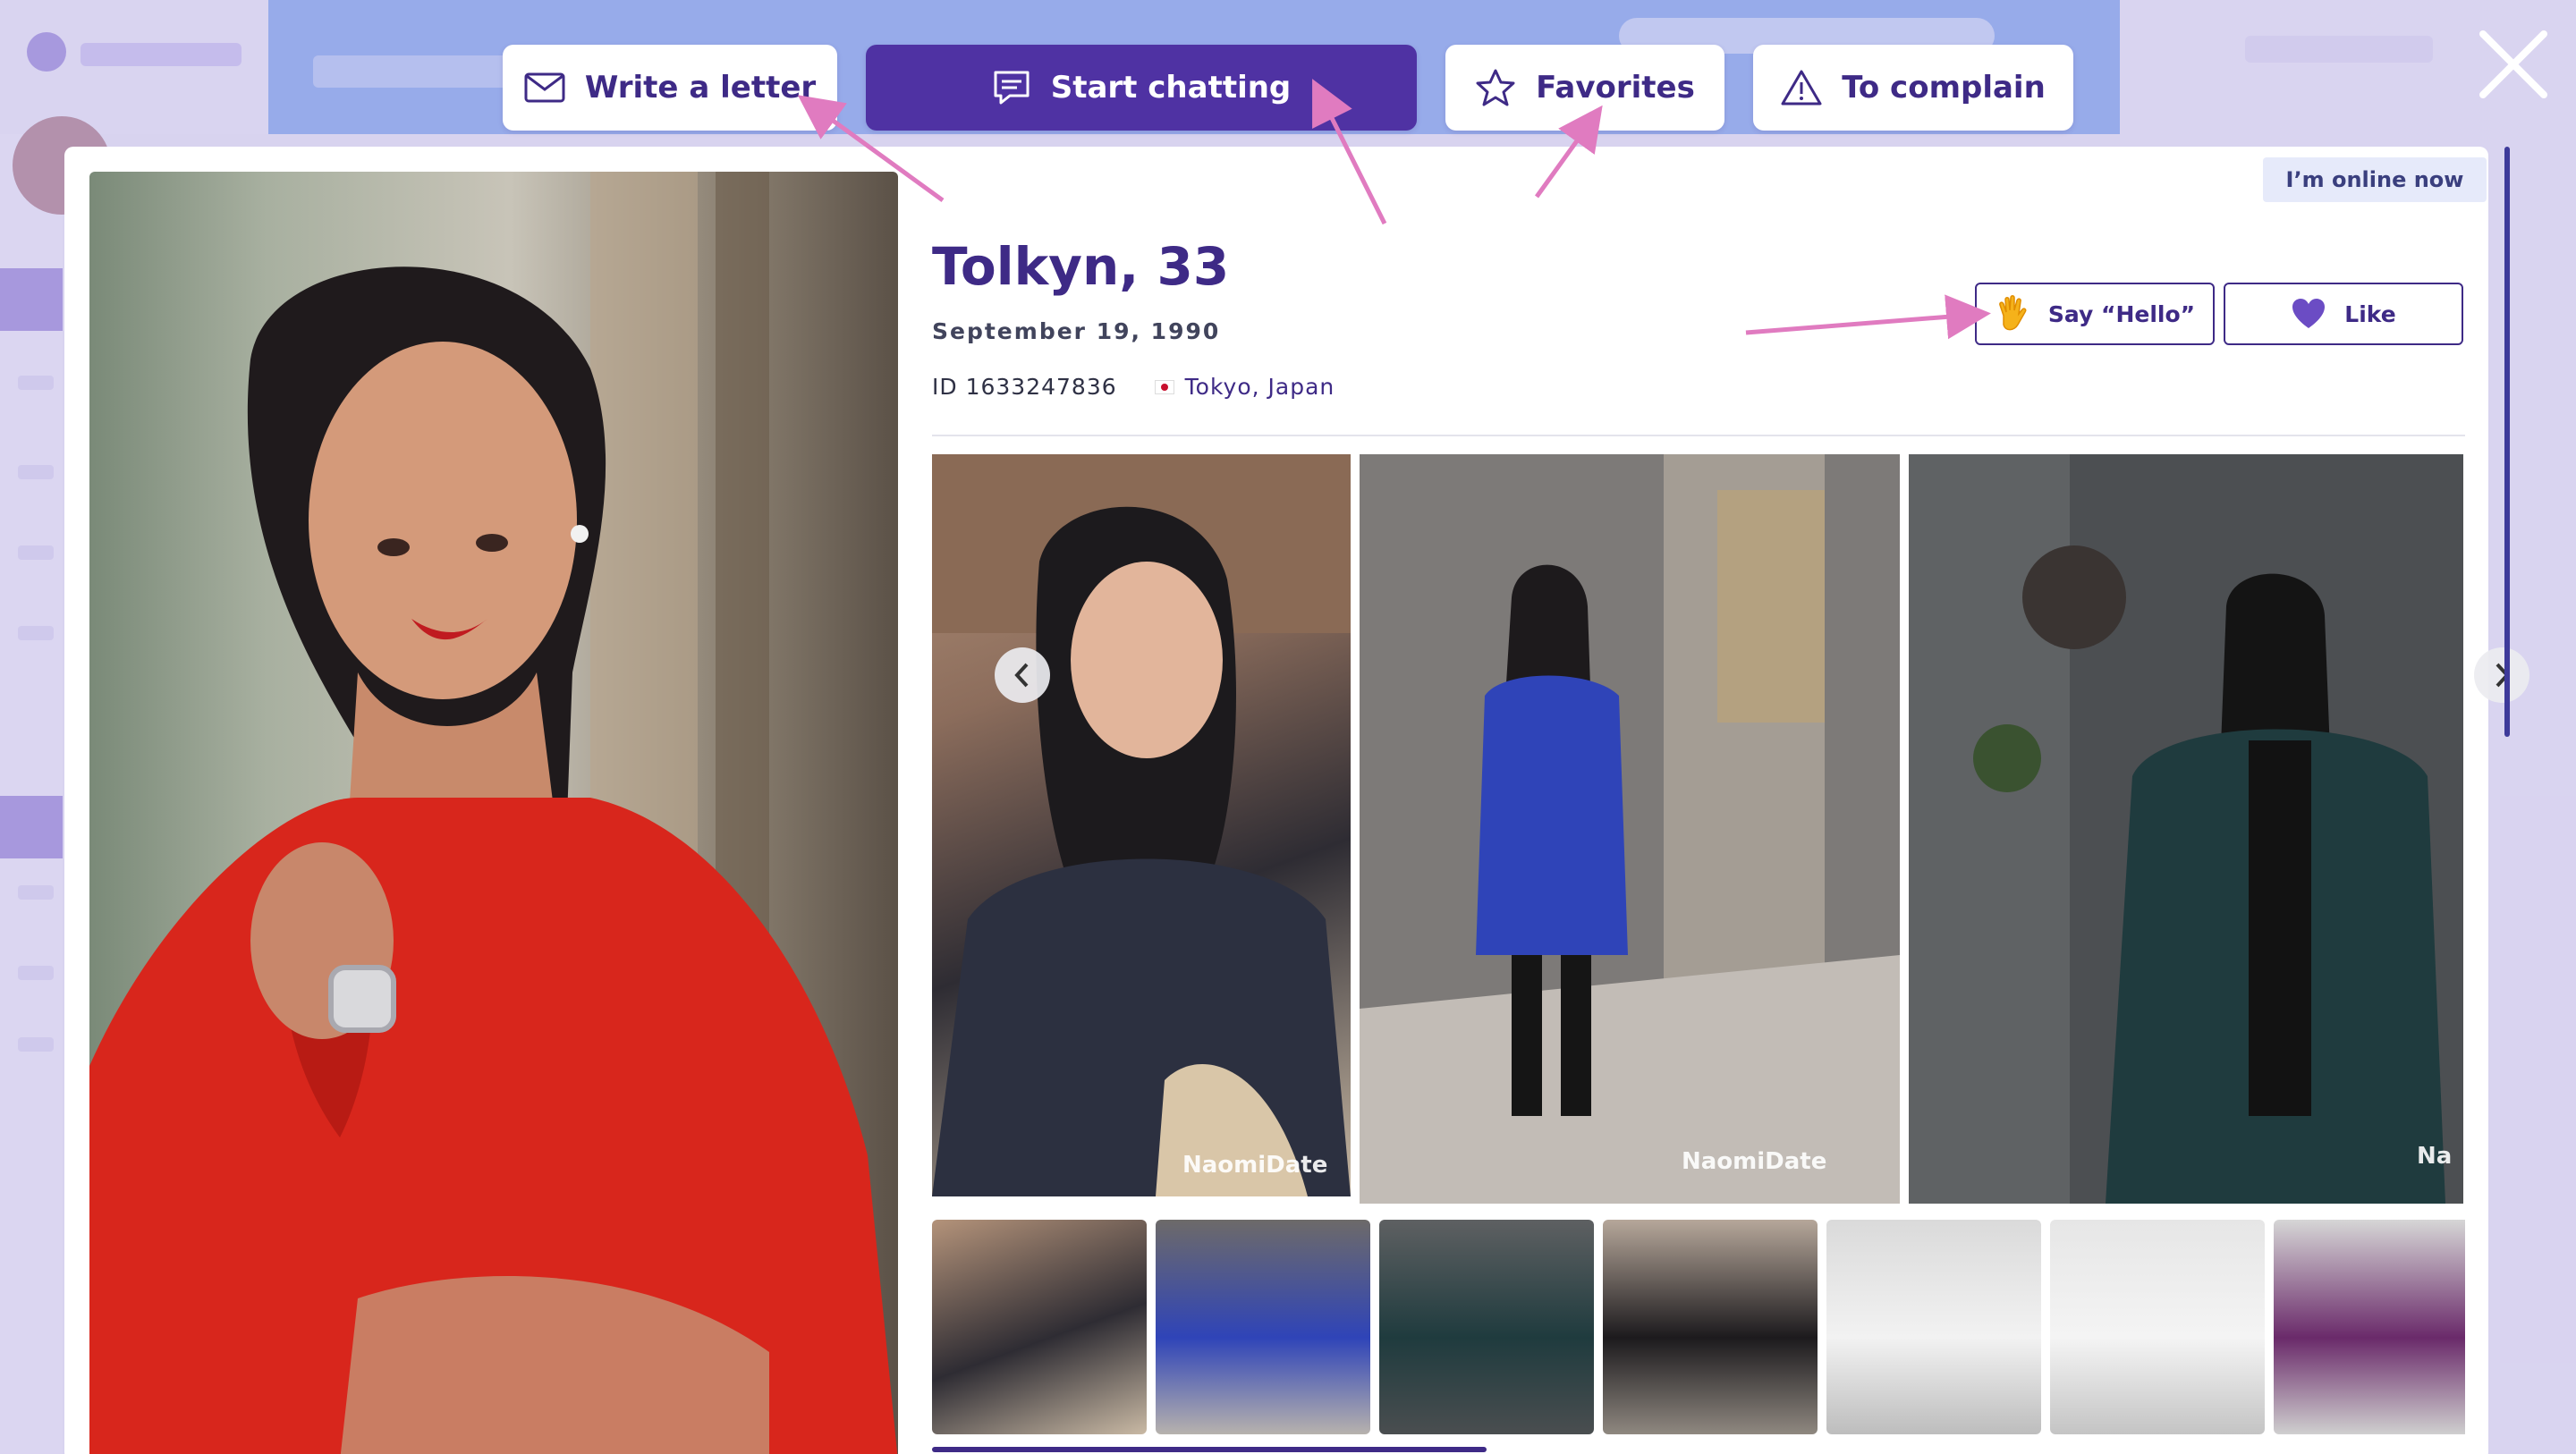  Describe the element at coordinates (1164, 387) in the screenshot. I see `japan-flag-icon` at that location.